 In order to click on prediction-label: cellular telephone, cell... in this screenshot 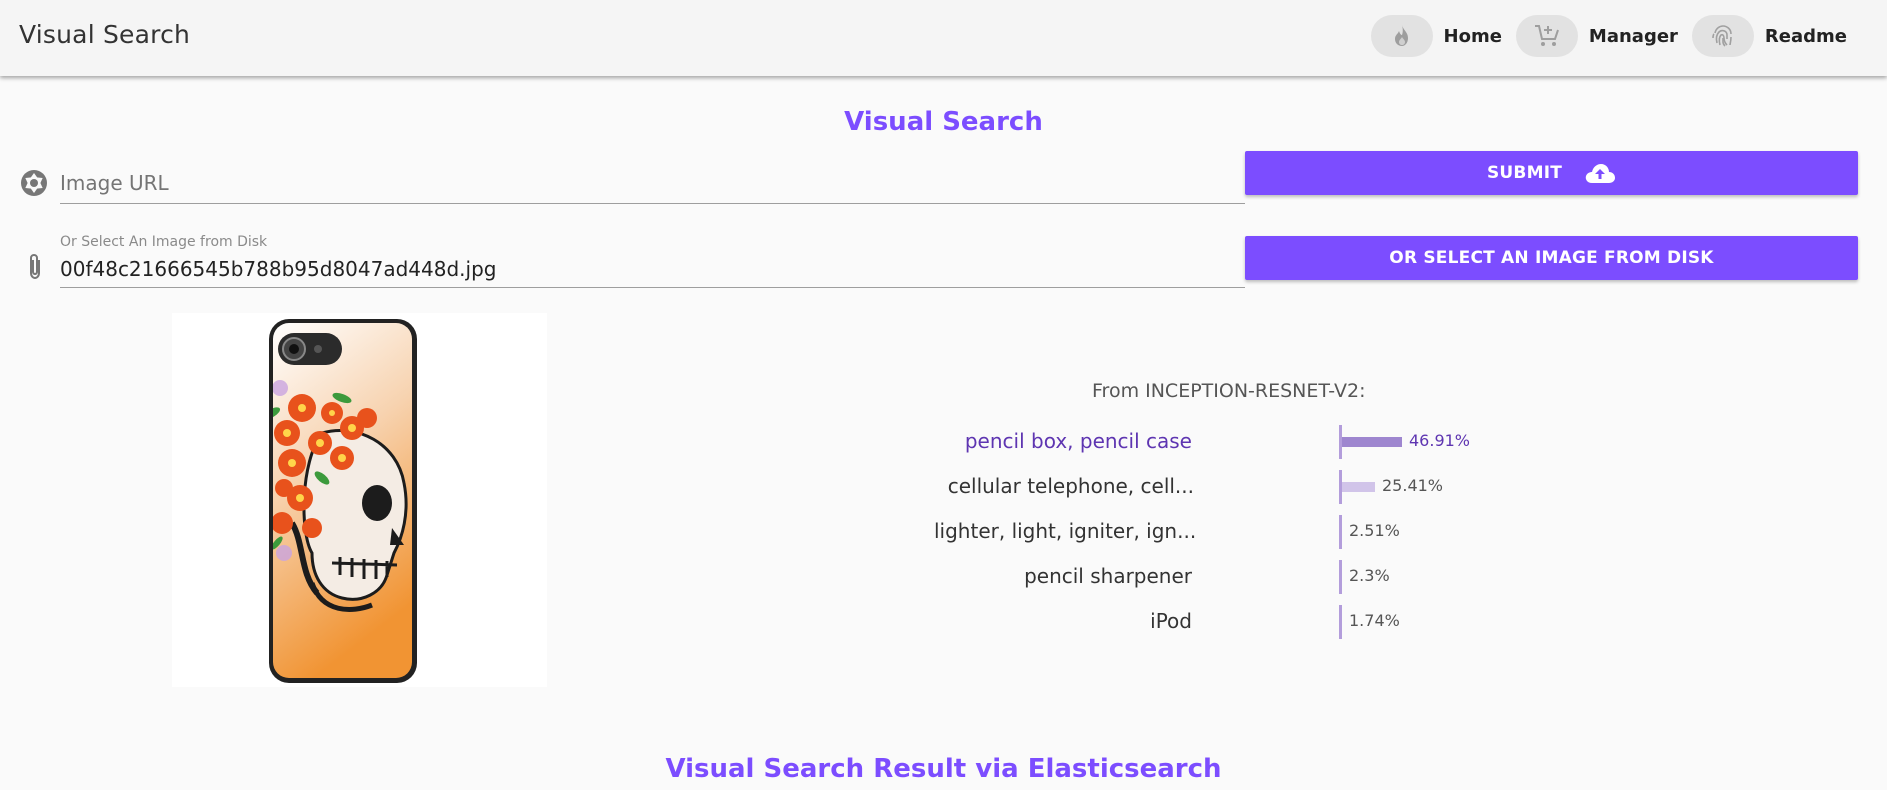, I will do `click(1070, 486)`.